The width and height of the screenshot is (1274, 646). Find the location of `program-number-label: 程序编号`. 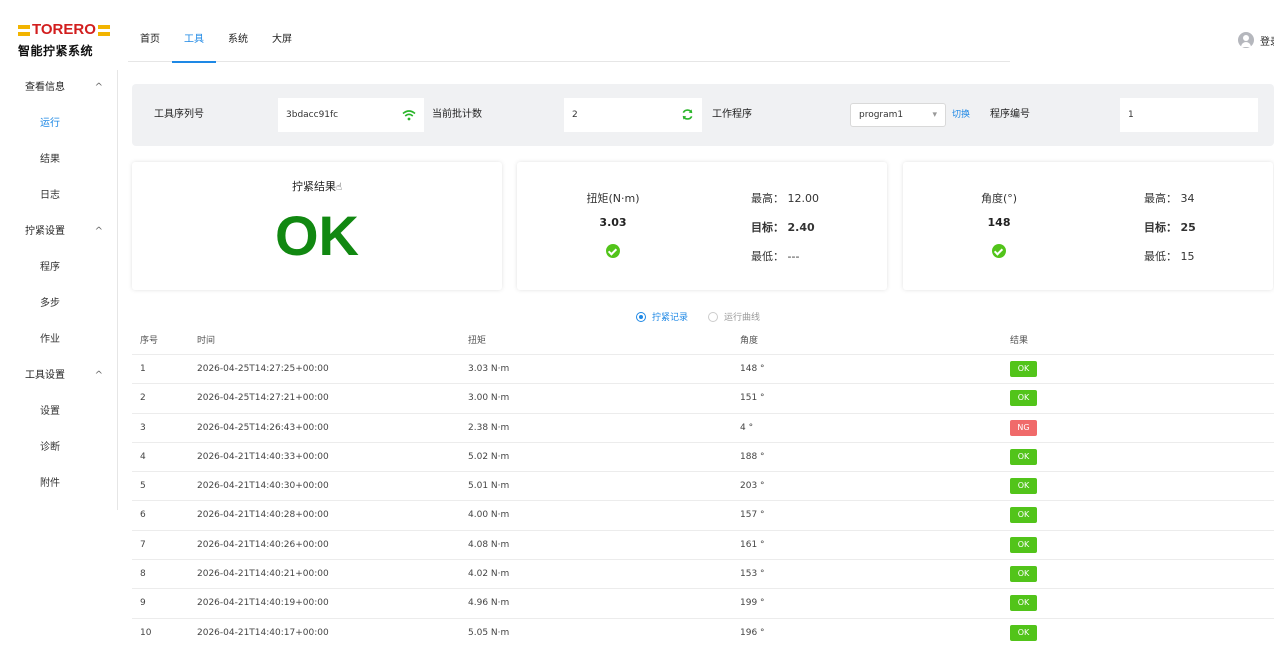

program-number-label: 程序编号 is located at coordinates (1010, 114).